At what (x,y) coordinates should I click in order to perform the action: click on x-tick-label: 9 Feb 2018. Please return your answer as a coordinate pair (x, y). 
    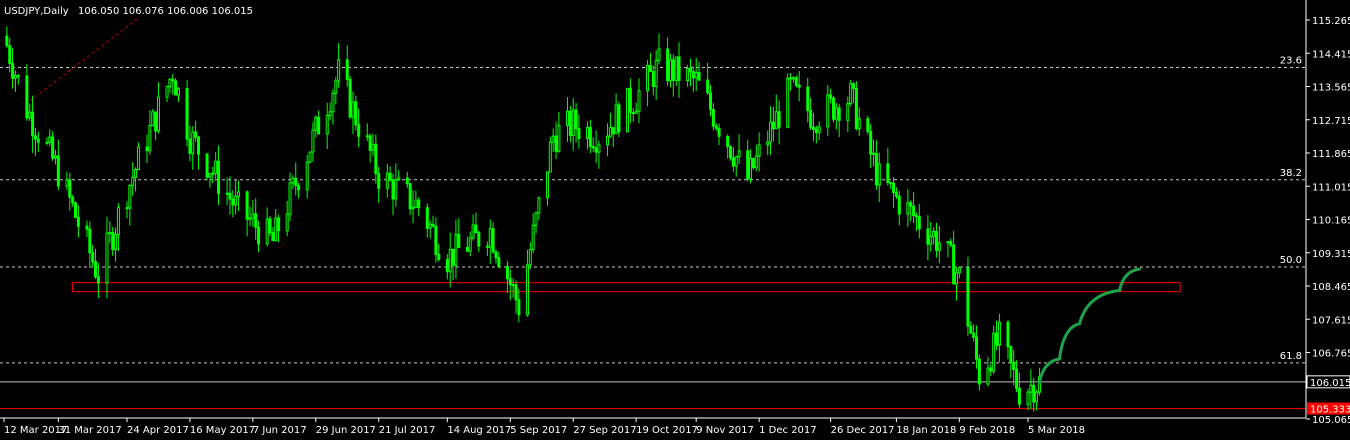
    Looking at the image, I should click on (987, 430).